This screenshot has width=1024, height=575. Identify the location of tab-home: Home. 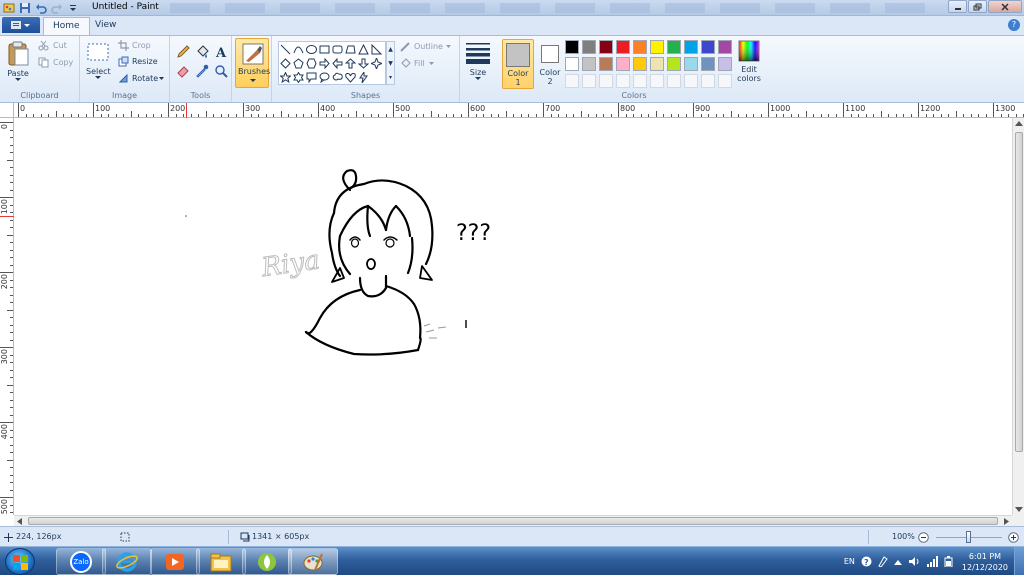
(66, 26).